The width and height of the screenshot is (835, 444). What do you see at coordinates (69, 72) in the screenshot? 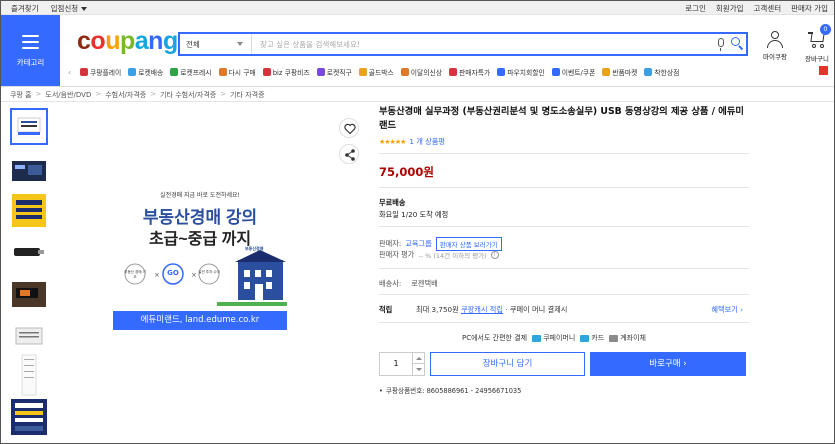
I see `chevron-left-icon: ‹` at bounding box center [69, 72].